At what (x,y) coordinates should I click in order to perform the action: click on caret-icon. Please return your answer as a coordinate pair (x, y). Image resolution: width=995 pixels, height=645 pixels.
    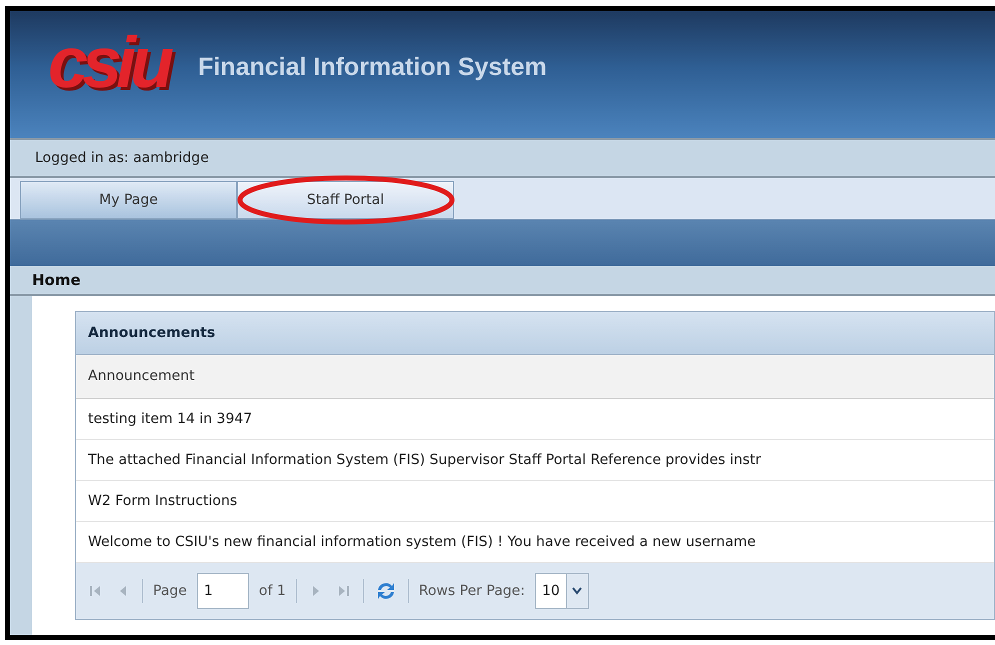
    Looking at the image, I should click on (577, 591).